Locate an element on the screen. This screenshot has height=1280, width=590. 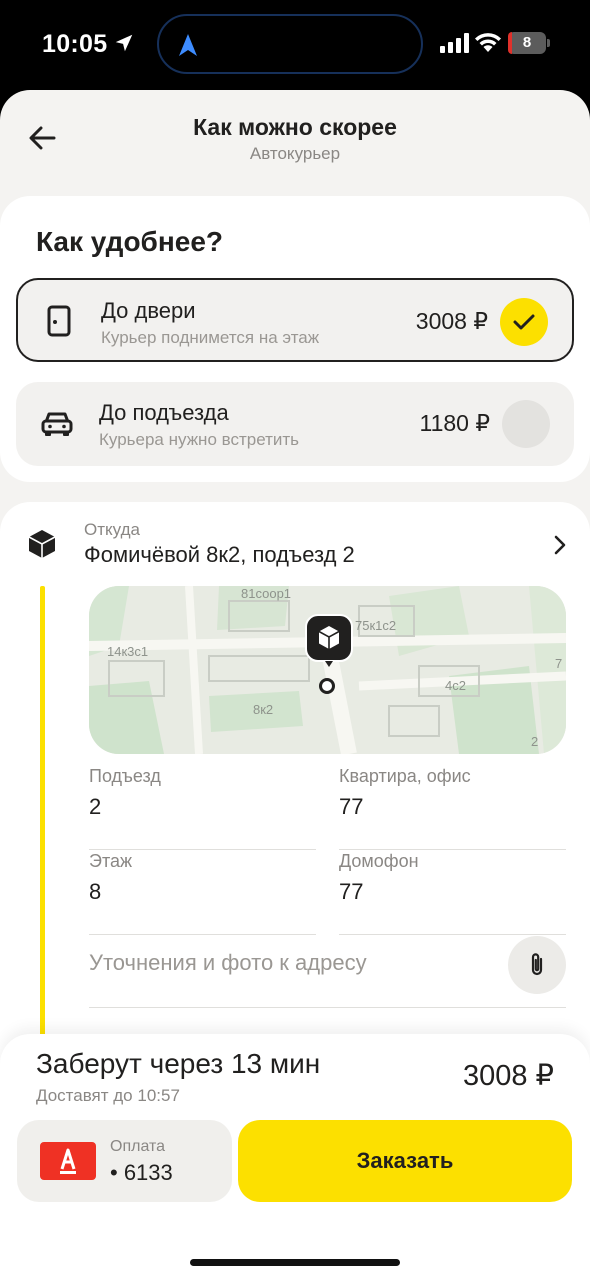
payment-label: Оплата is located at coordinates (138, 1146).